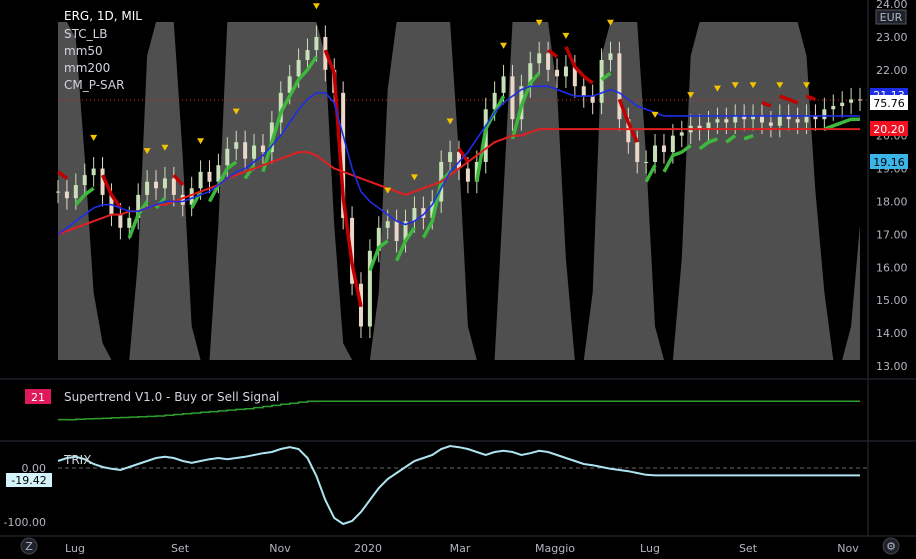 This screenshot has width=916, height=559. I want to click on supertrend-badge-text: 21, so click(38, 397).